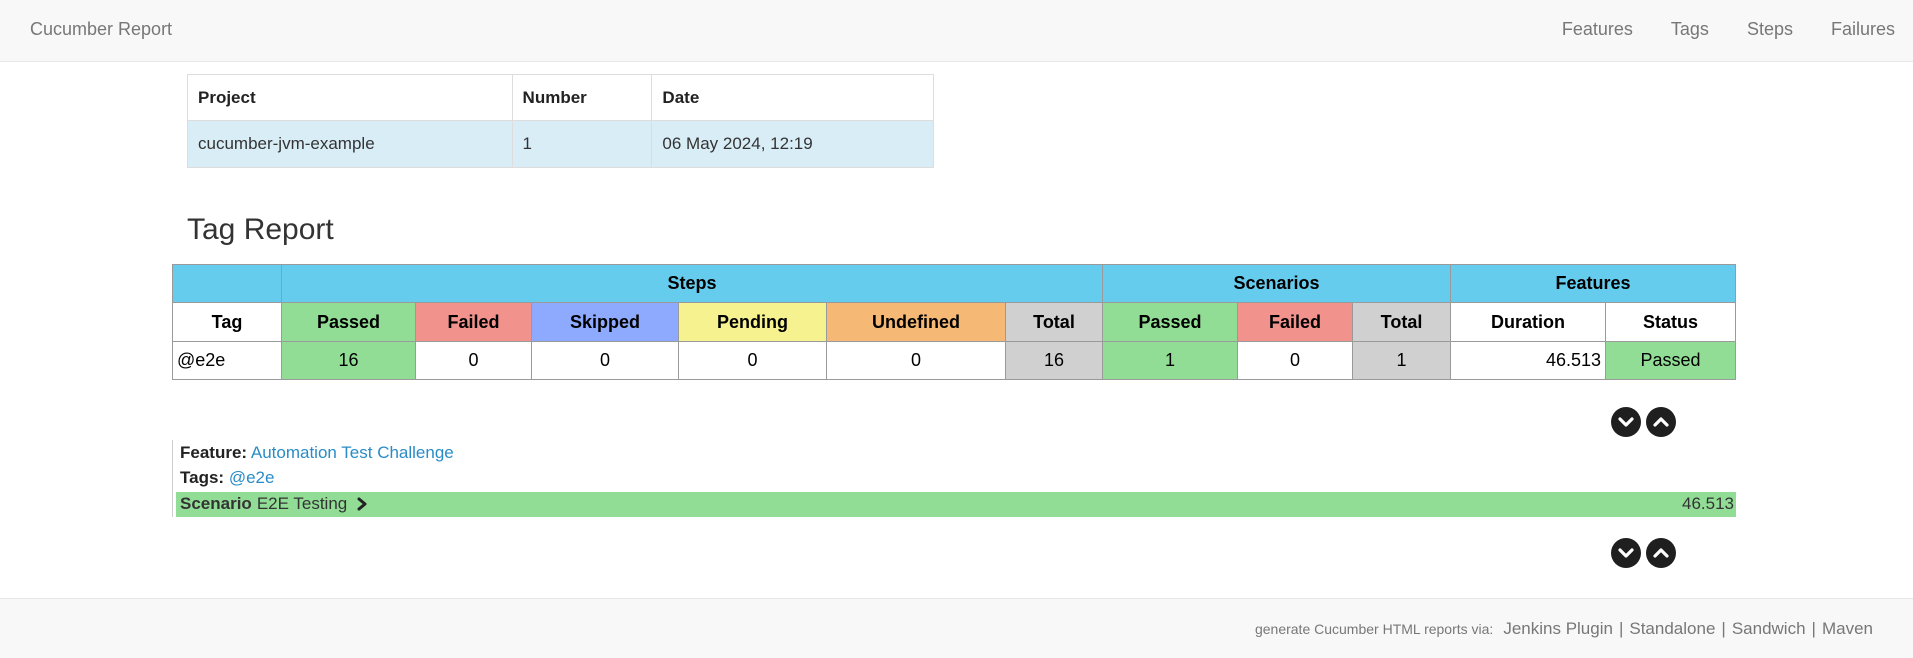 This screenshot has height=658, width=1913. I want to click on col-tag: Tag, so click(227, 322).